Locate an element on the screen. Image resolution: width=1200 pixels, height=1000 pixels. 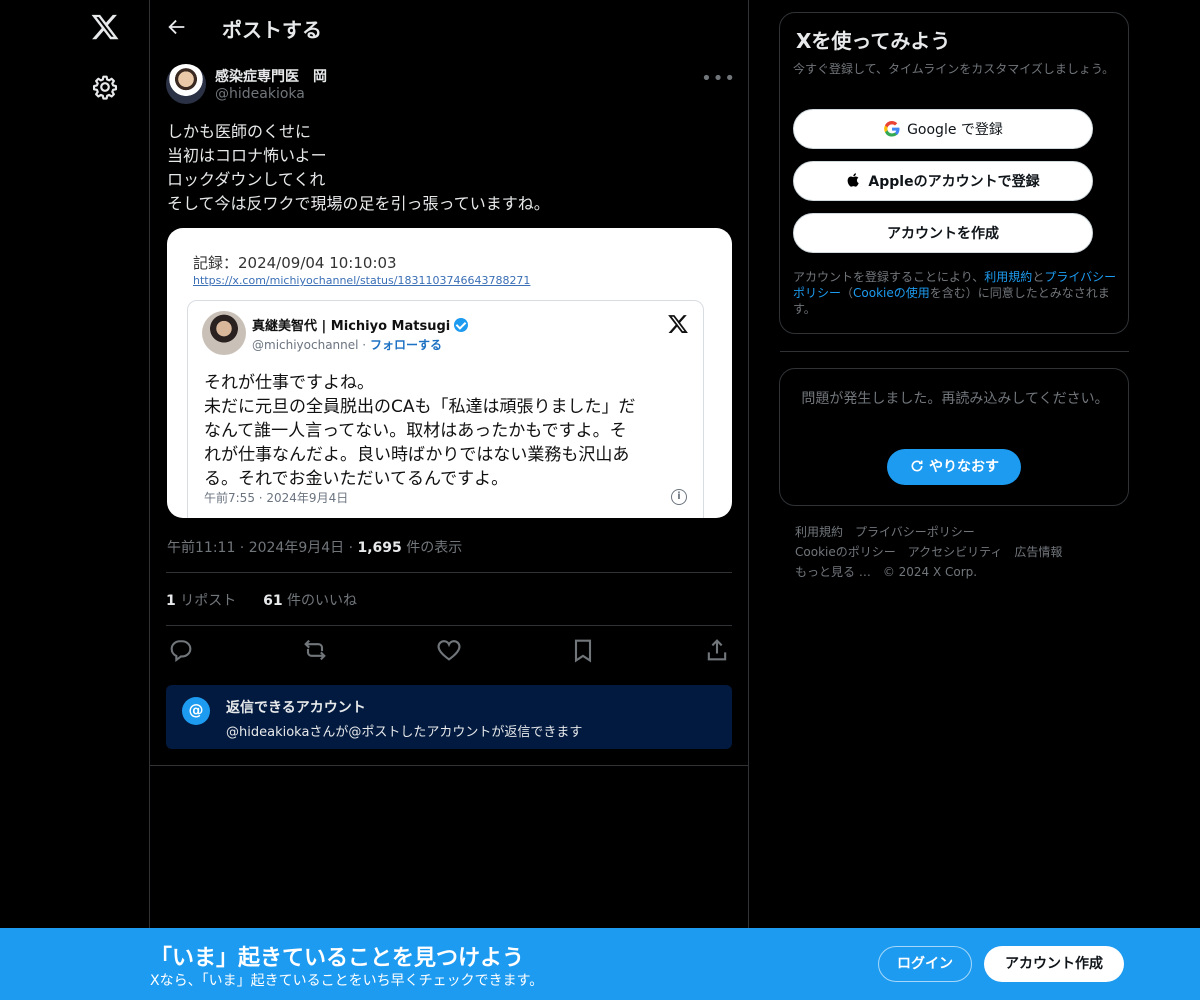
embedded-text-line: それが仕事ですよね。 is located at coordinates (289, 383).